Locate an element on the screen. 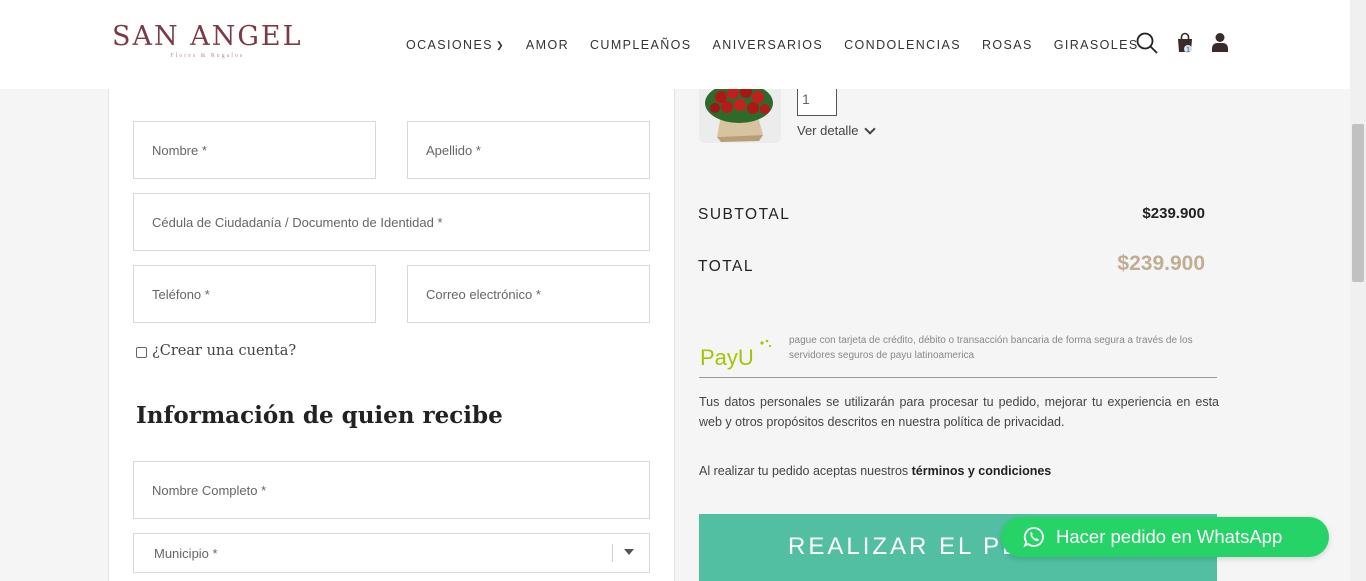 This screenshot has width=1366, height=581. last-name-field is located at coordinates (528, 150).